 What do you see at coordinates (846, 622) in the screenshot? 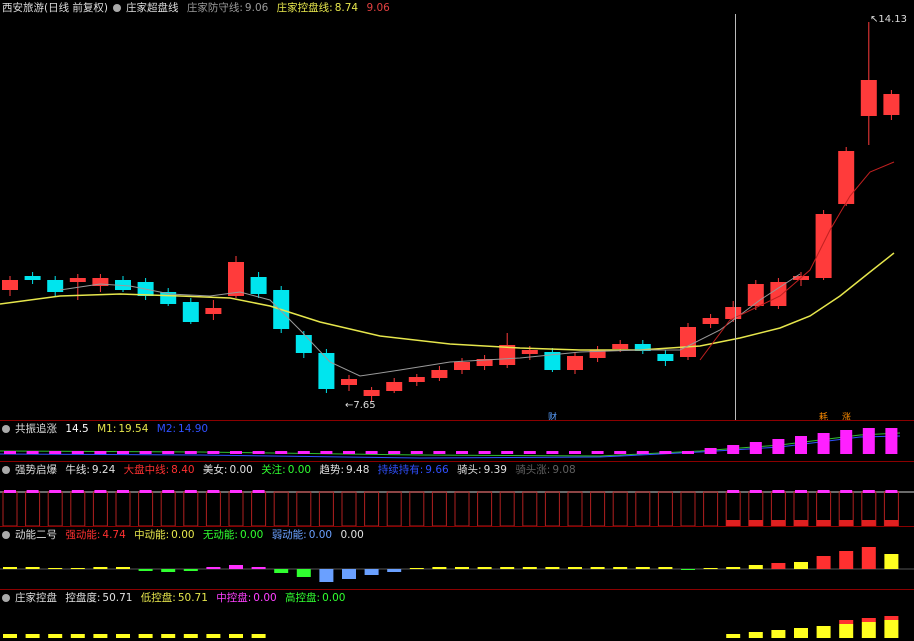
I see `control-bar-top` at bounding box center [846, 622].